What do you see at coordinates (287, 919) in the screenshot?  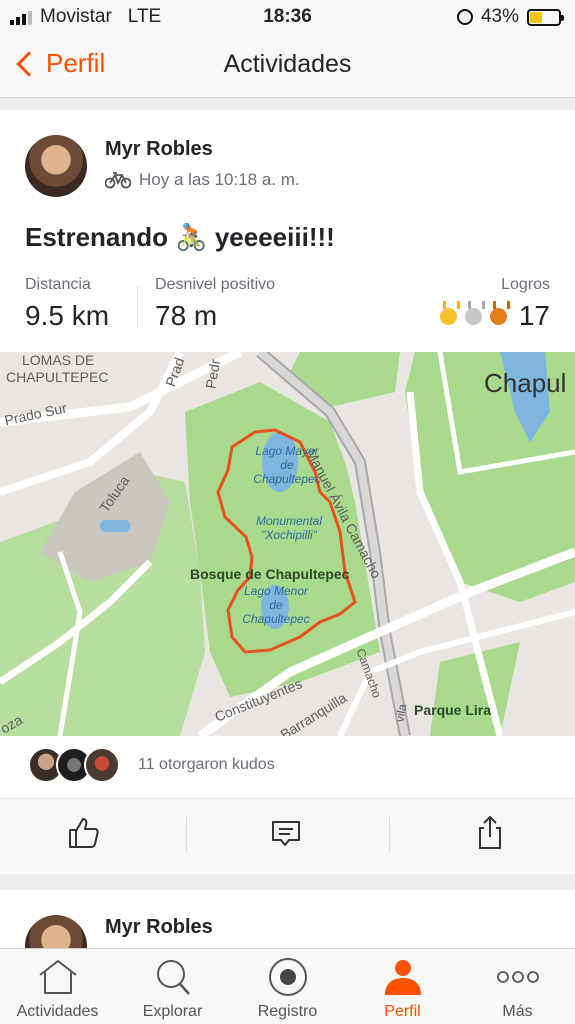 I see `activity-card-next: Myr Robles` at bounding box center [287, 919].